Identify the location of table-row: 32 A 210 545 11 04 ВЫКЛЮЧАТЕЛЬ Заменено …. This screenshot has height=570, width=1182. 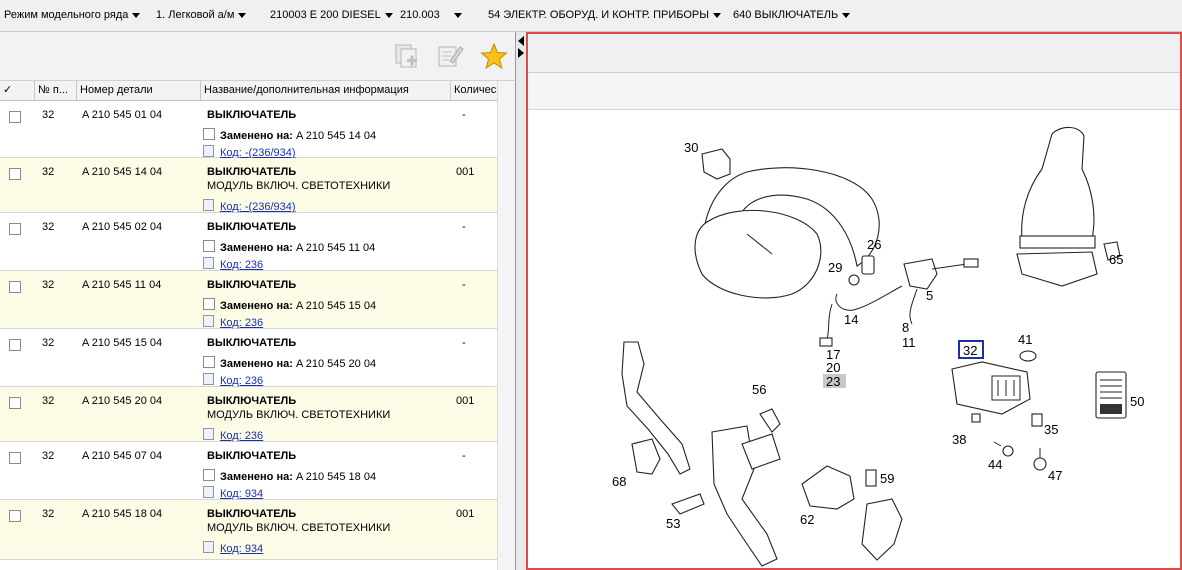
(248, 300).